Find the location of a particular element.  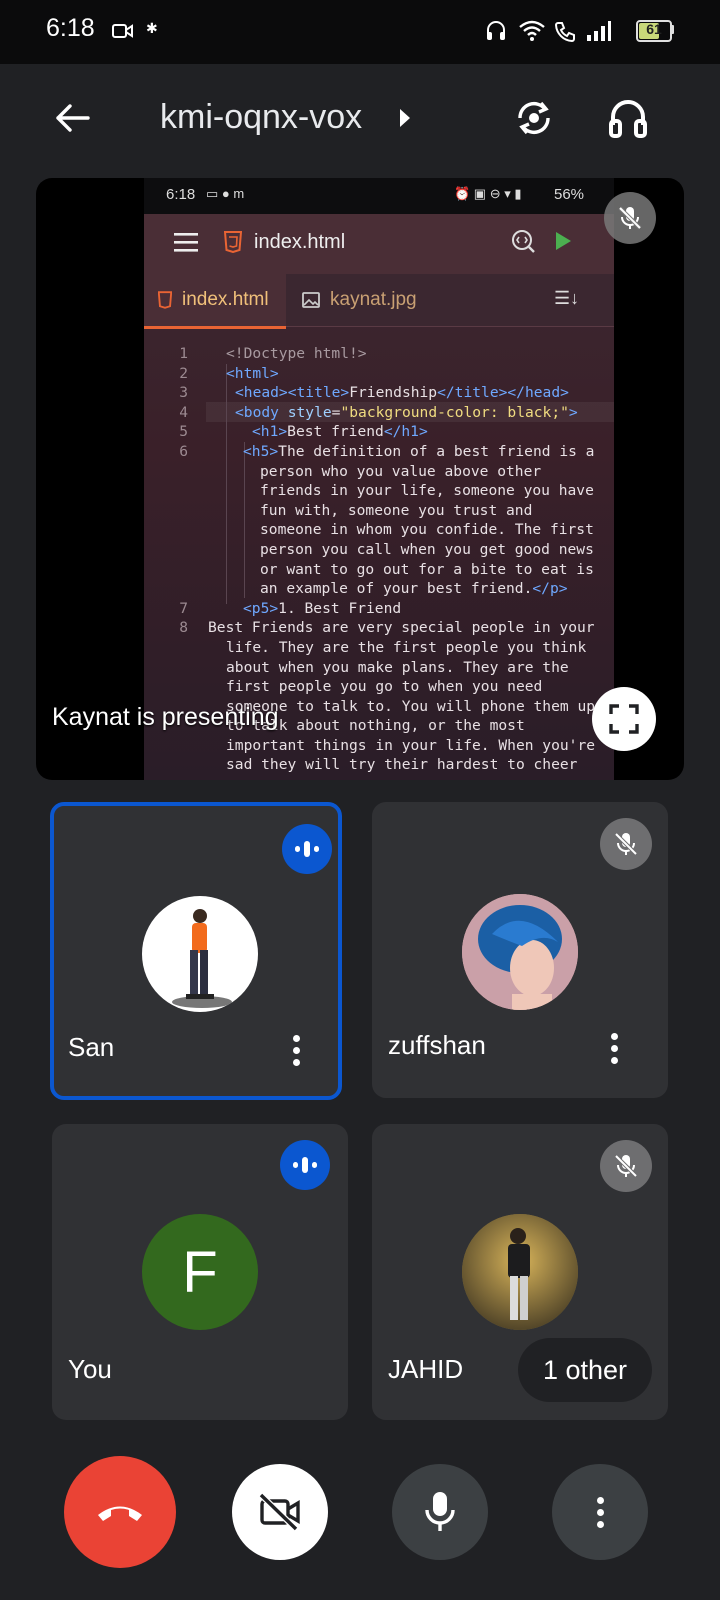

call-end-icon is located at coordinates (120, 1513).